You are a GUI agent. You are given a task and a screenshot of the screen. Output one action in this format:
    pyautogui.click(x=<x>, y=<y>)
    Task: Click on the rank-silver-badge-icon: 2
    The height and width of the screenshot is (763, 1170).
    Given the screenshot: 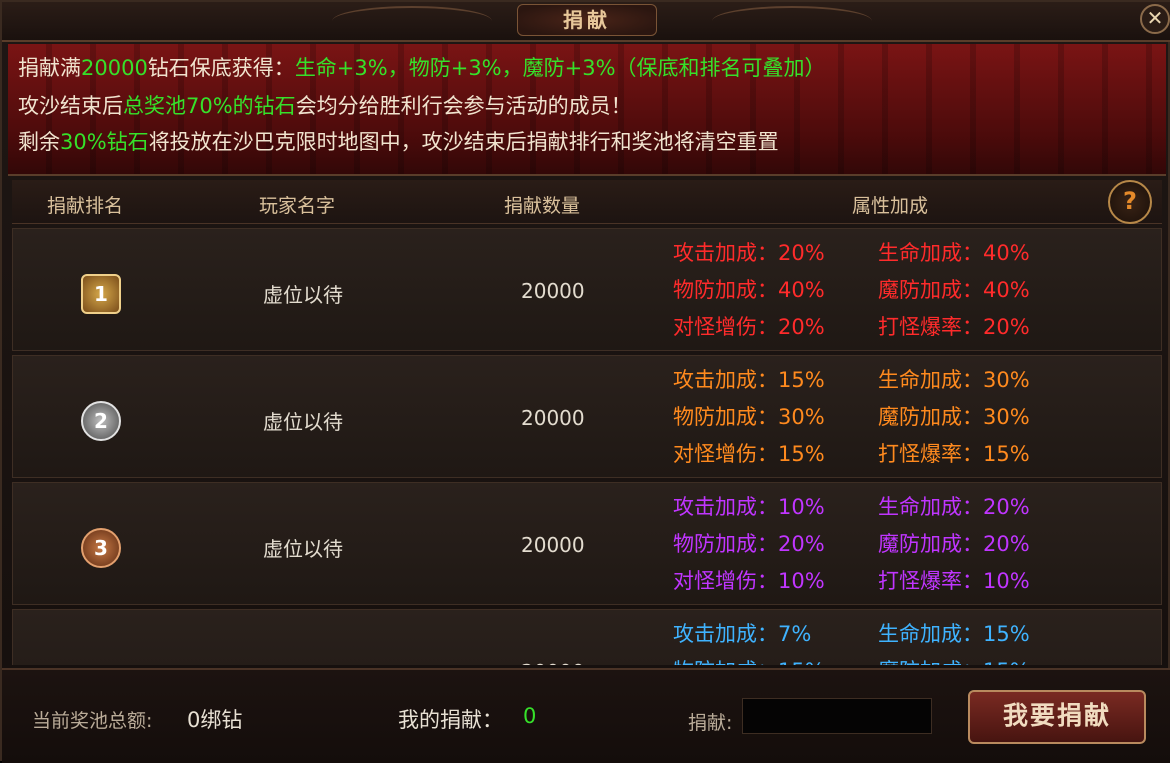 What is the action you would take?
    pyautogui.click(x=101, y=421)
    